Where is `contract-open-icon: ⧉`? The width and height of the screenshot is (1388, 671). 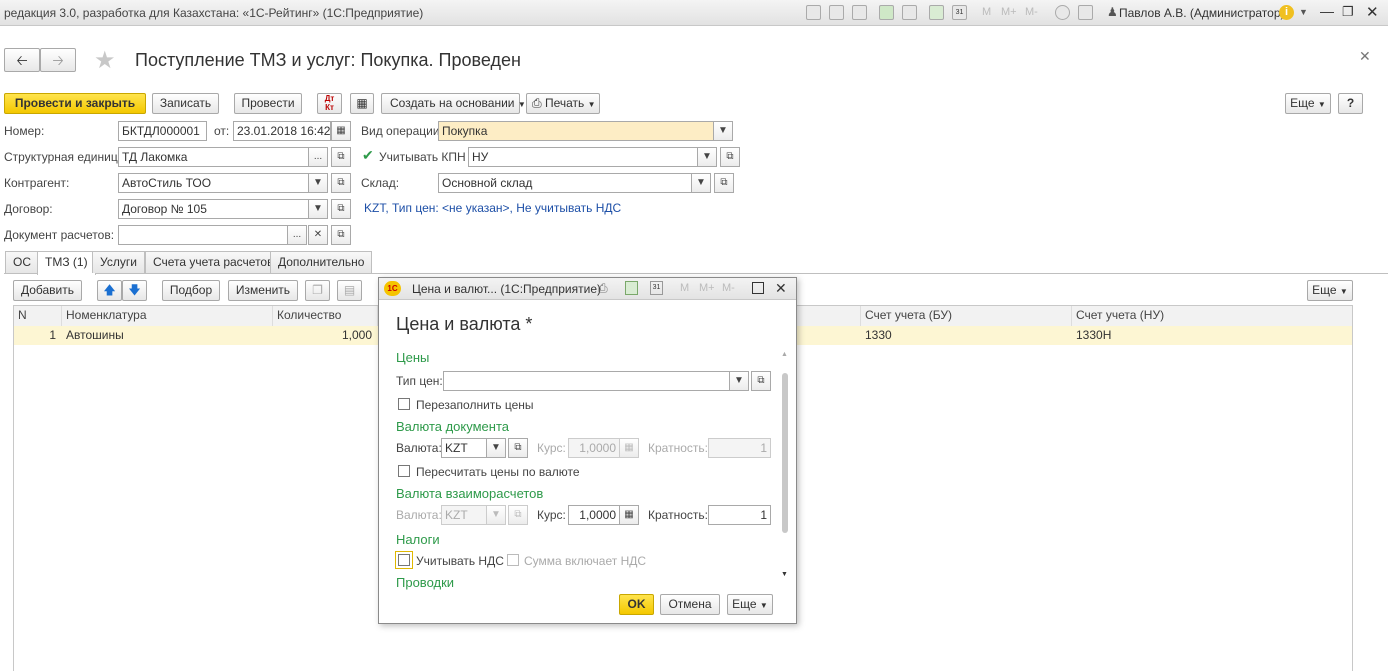 contract-open-icon: ⧉ is located at coordinates (341, 209).